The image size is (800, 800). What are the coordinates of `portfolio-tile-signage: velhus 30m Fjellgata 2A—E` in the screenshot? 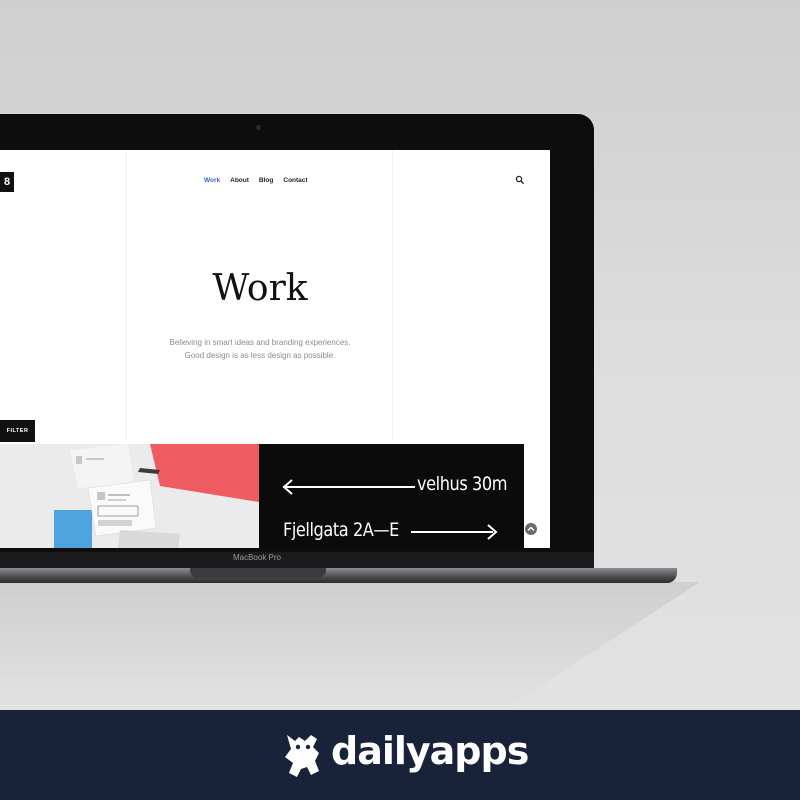 It's located at (391, 496).